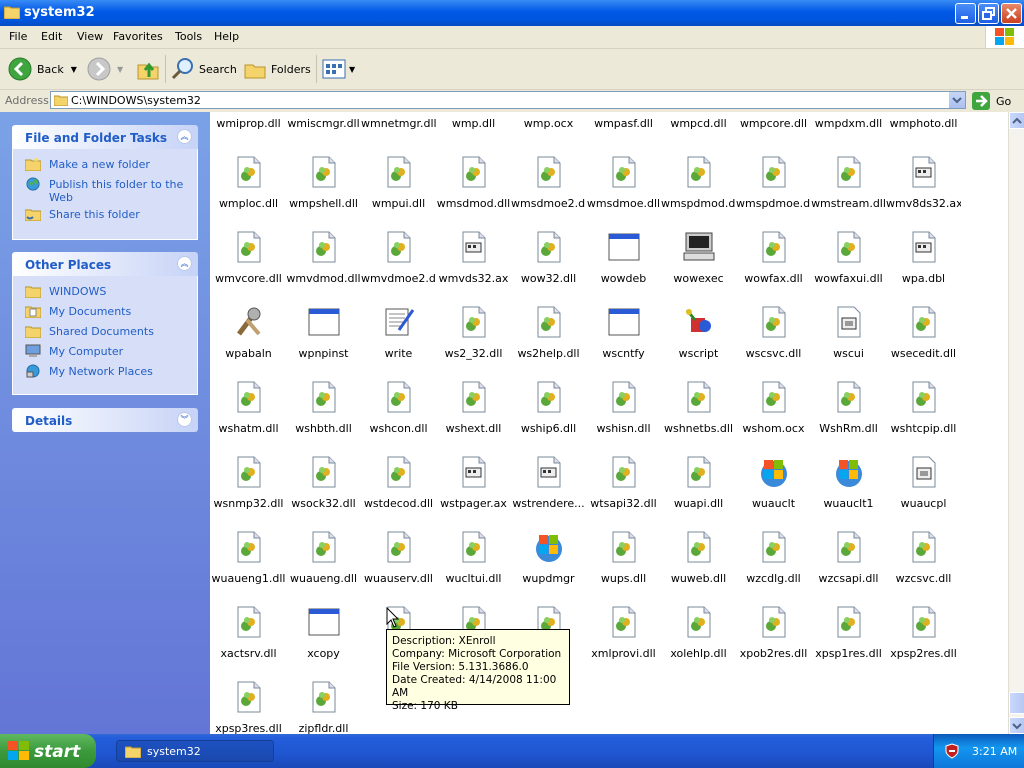 This screenshot has width=1024, height=768. What do you see at coordinates (548, 568) in the screenshot?
I see `file-item: wupdmgr` at bounding box center [548, 568].